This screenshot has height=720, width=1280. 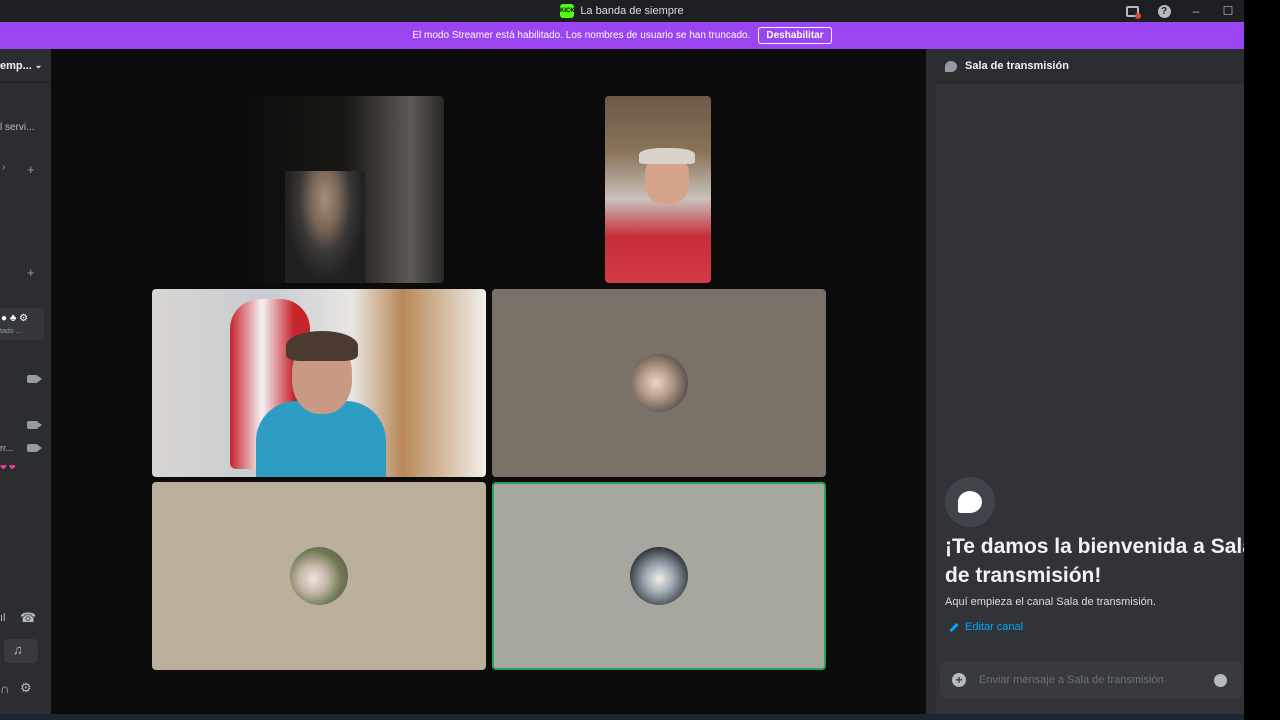 I want to click on participant-4-avatar, so click(x=659, y=383).